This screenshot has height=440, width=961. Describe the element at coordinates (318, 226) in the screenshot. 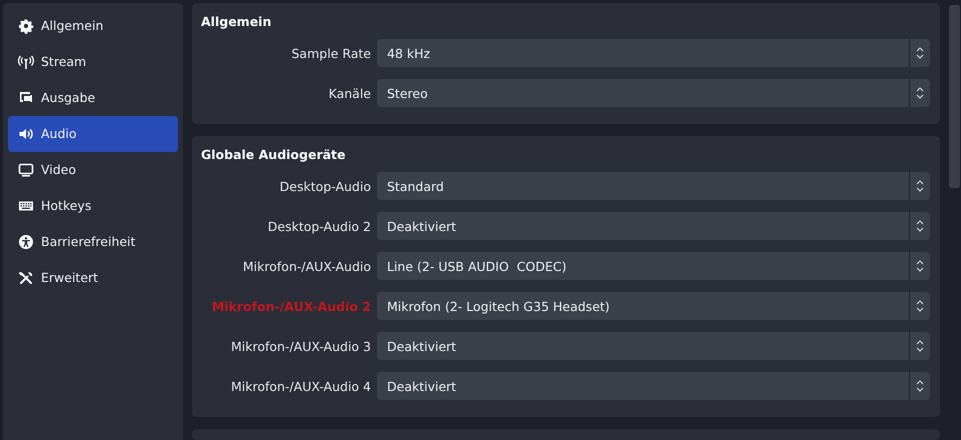

I see `field-label: Desktop-Audio 2` at that location.